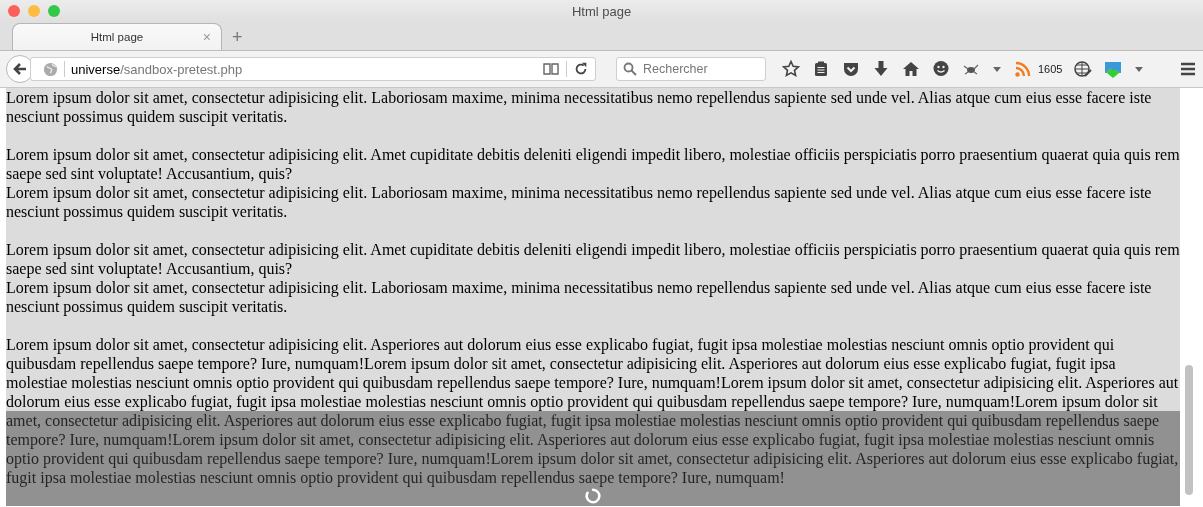 The height and width of the screenshot is (507, 1203). I want to click on window-title: Html page, so click(601, 11).